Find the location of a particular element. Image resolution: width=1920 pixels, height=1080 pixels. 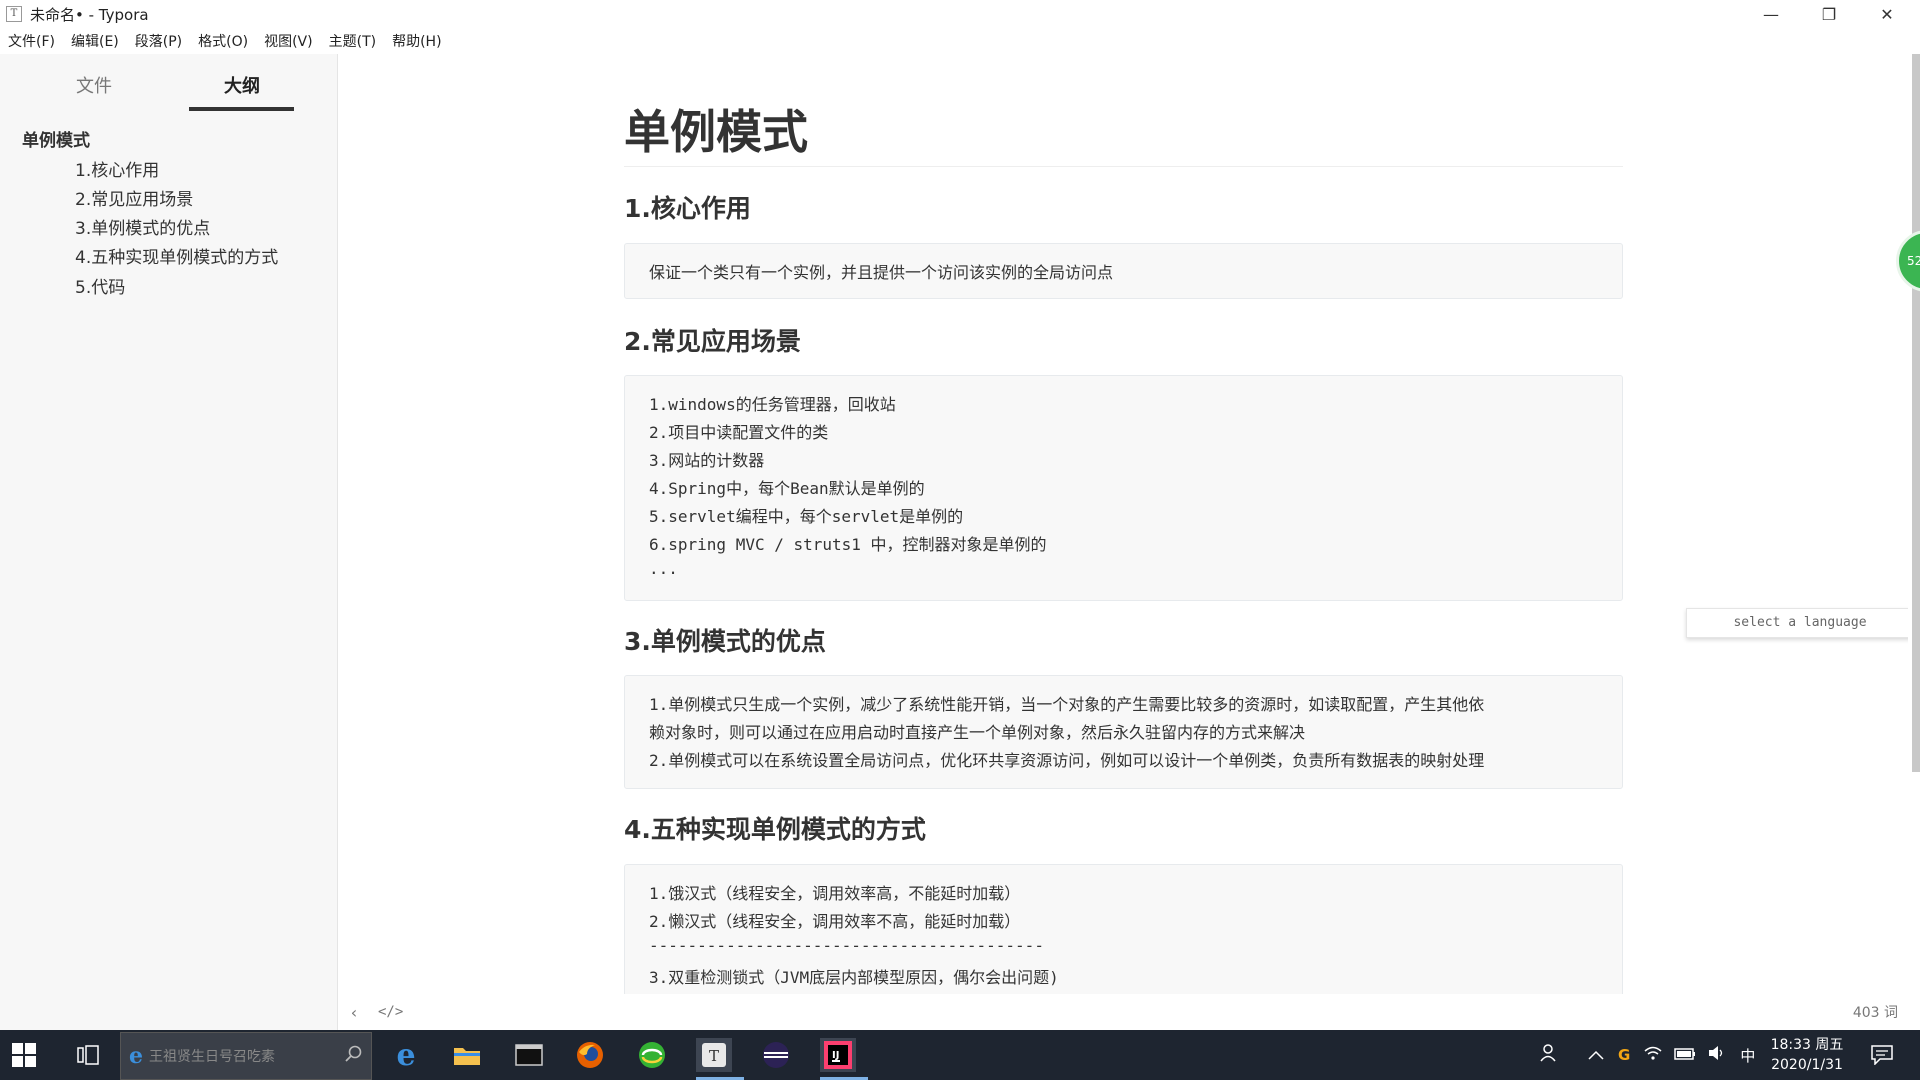

minimize-icon: — is located at coordinates (1771, 14).